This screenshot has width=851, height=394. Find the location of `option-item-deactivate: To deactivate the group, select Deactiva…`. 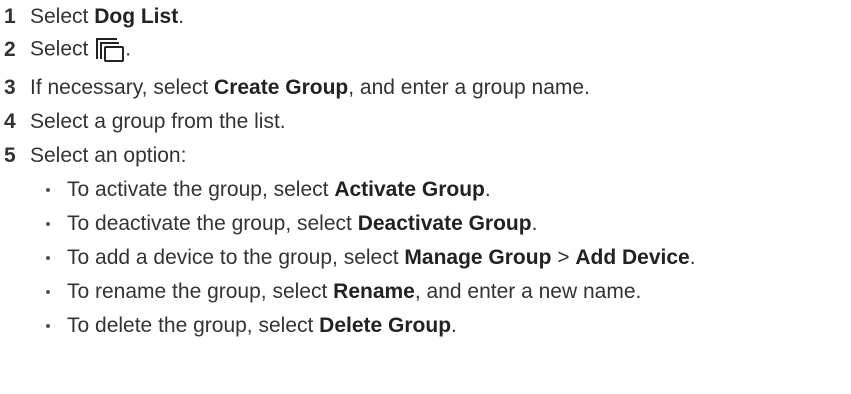

option-item-deactivate: To deactivate the group, select Deactiva… is located at coordinates (288, 224).